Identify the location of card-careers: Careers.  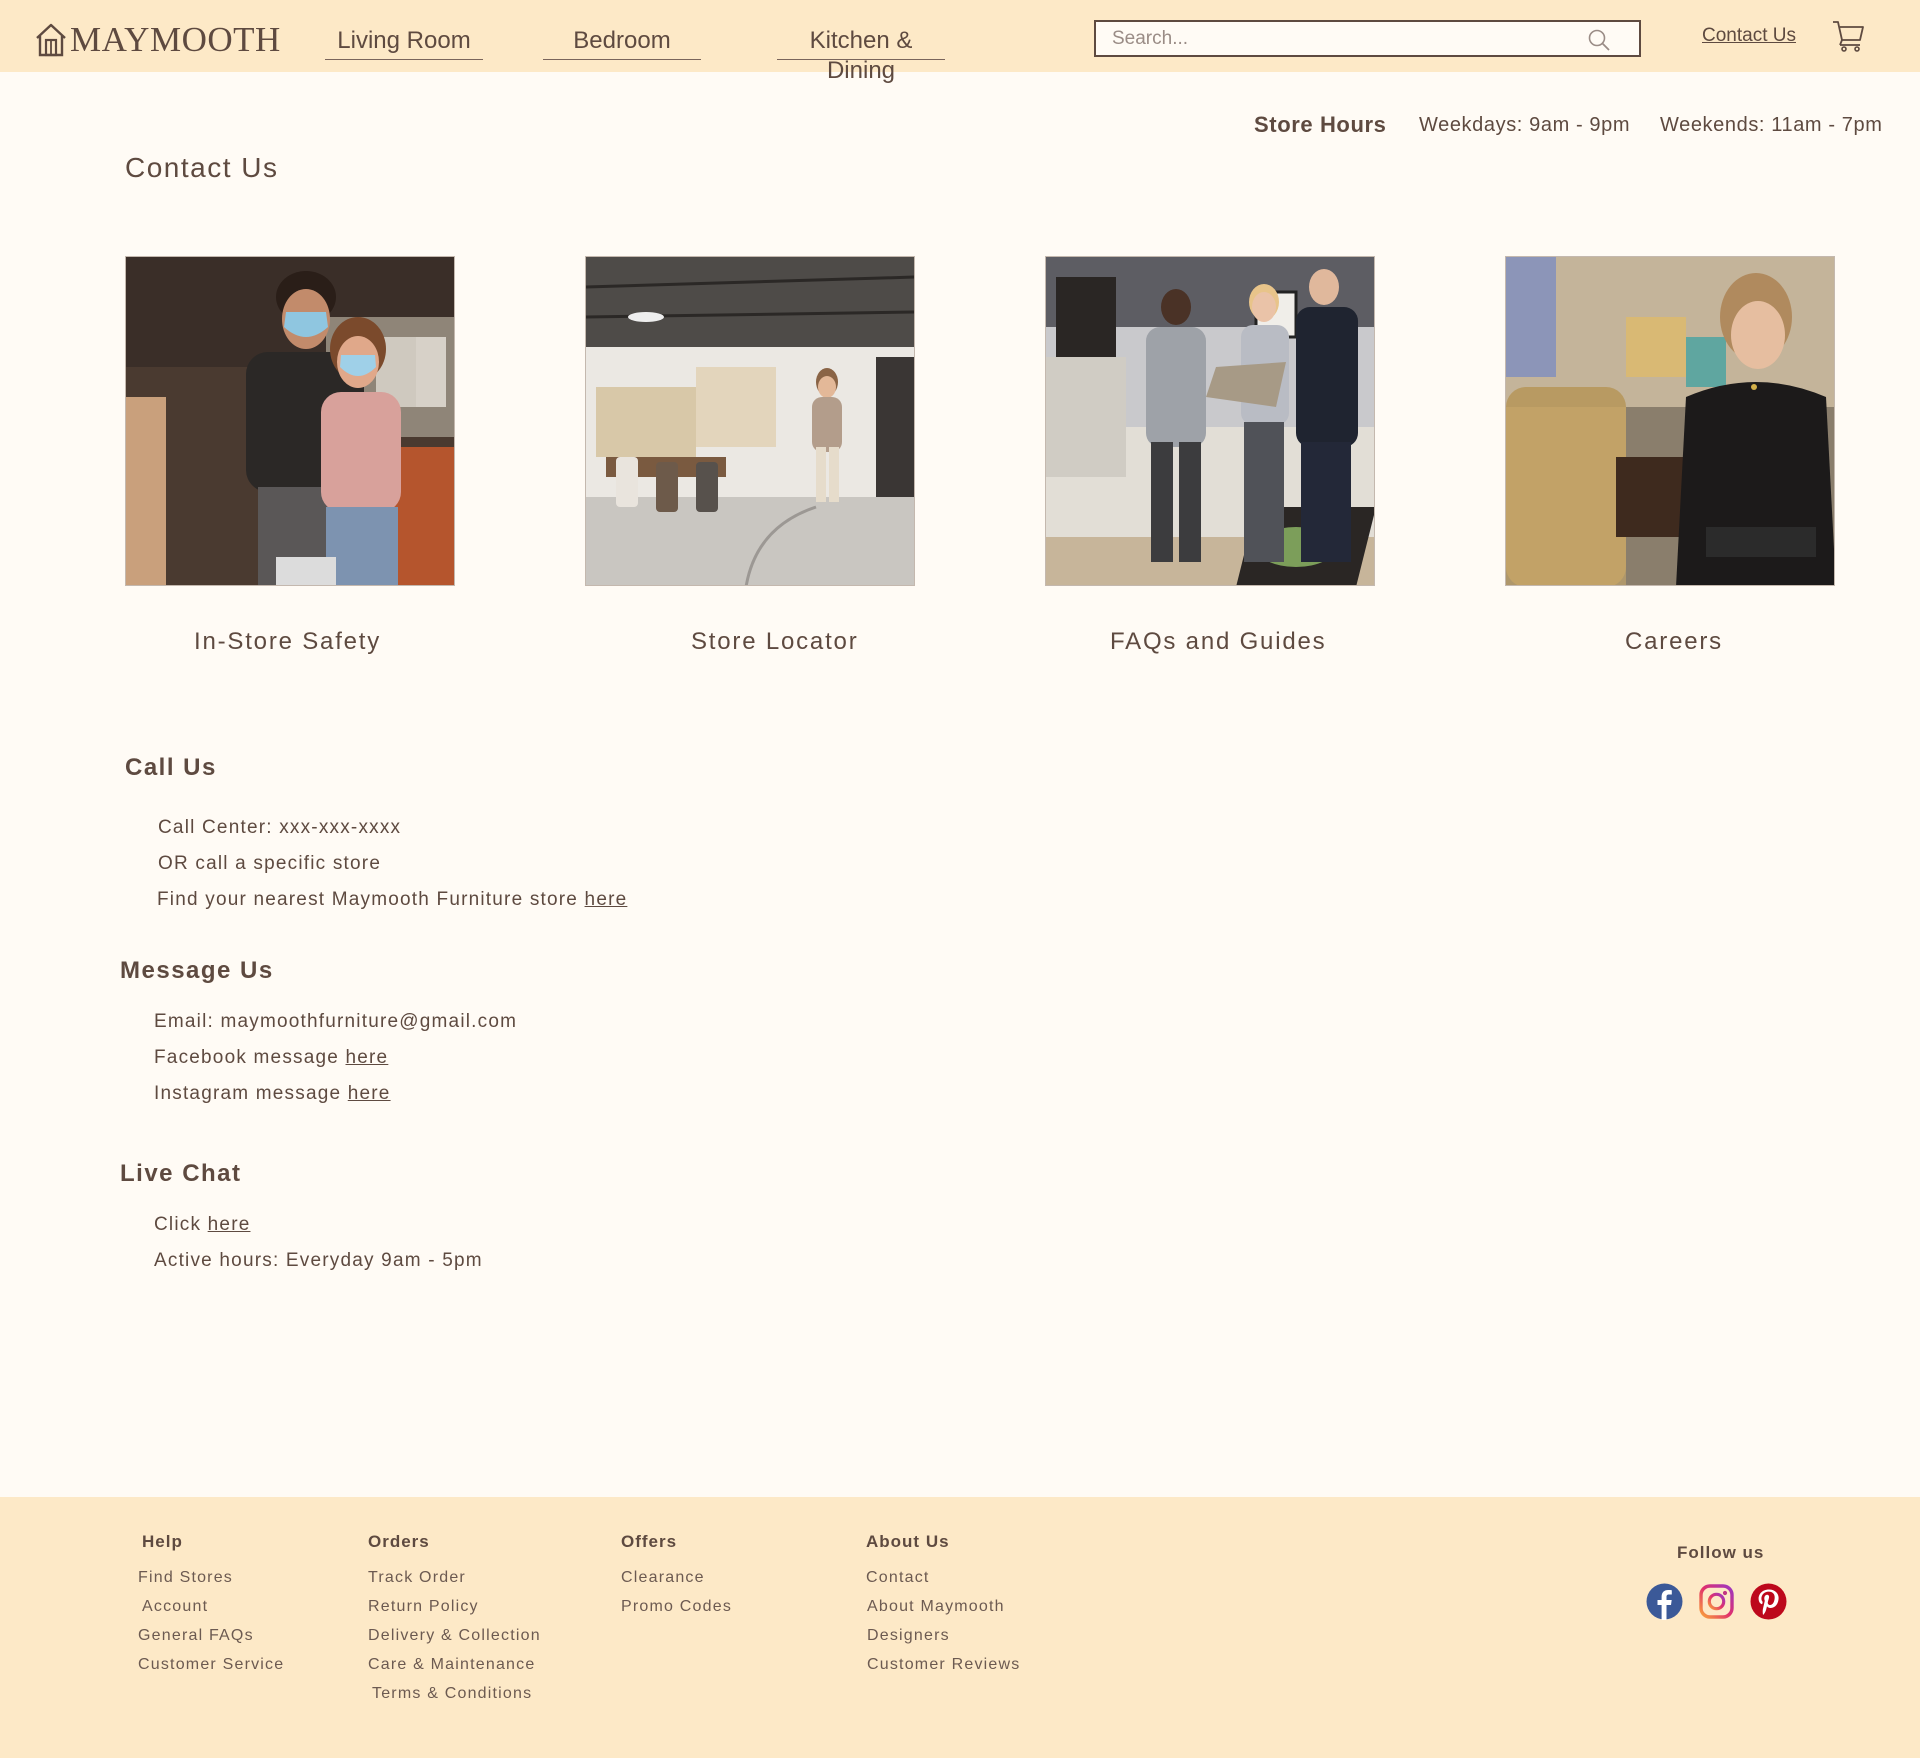
(1670, 455).